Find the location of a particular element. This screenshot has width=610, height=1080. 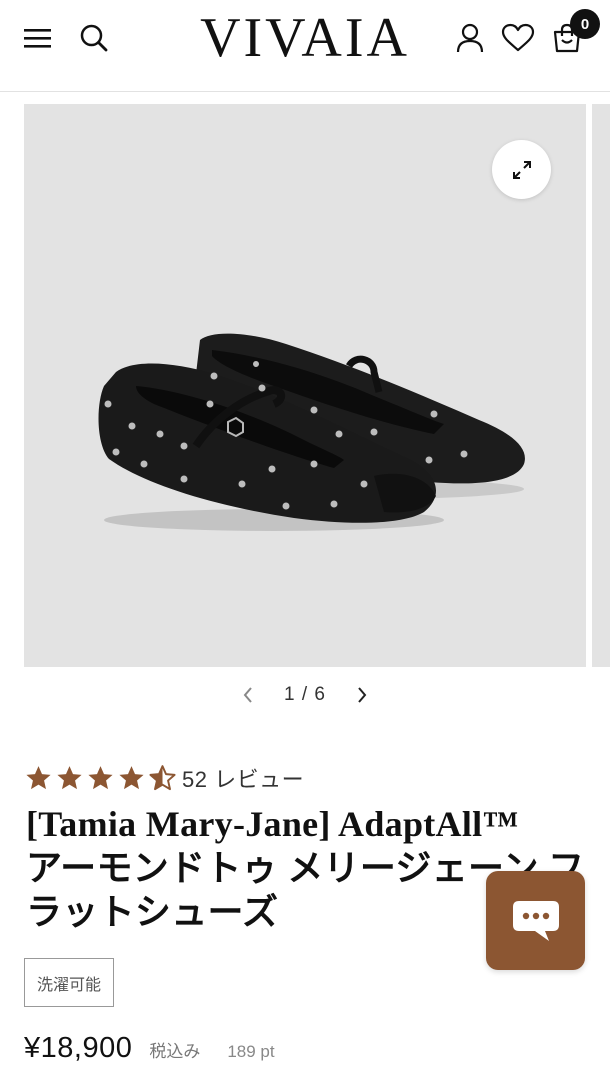

product-rating: 52 レビュー is located at coordinates (164, 778).